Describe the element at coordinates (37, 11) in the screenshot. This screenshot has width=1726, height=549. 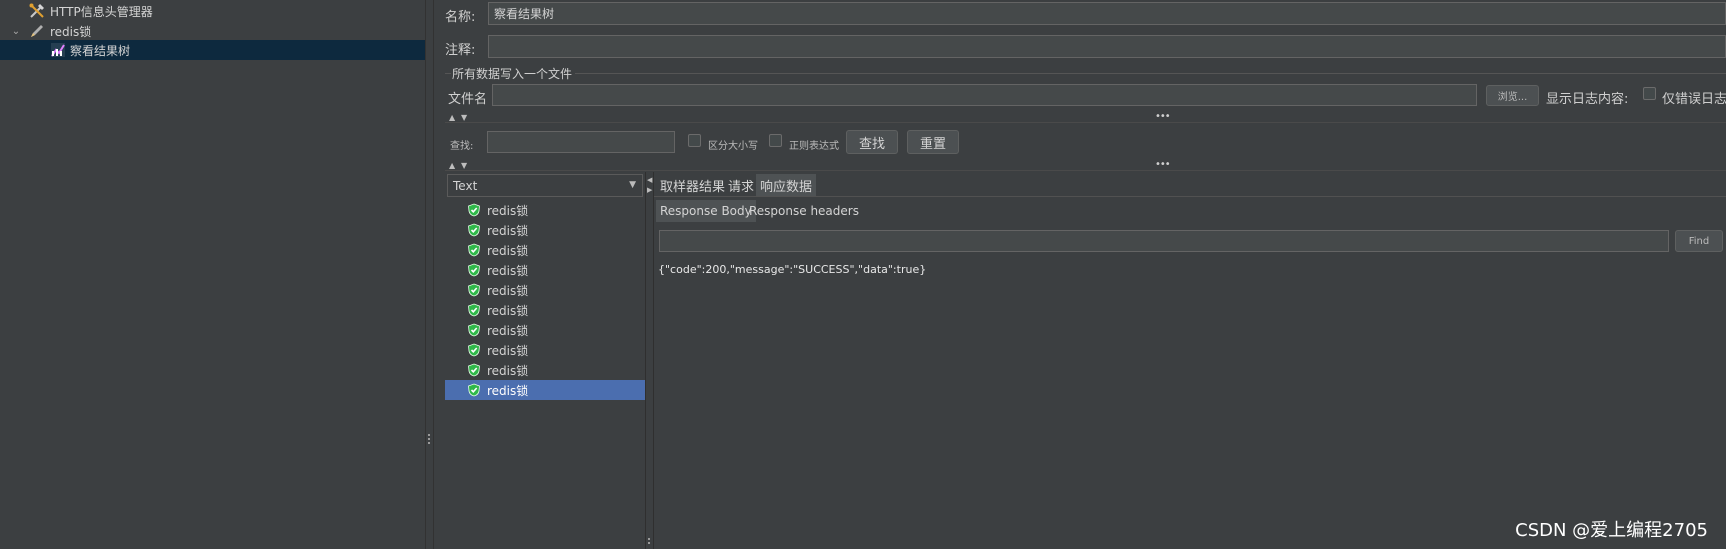
I see `wrench-screwdriver-icon` at that location.